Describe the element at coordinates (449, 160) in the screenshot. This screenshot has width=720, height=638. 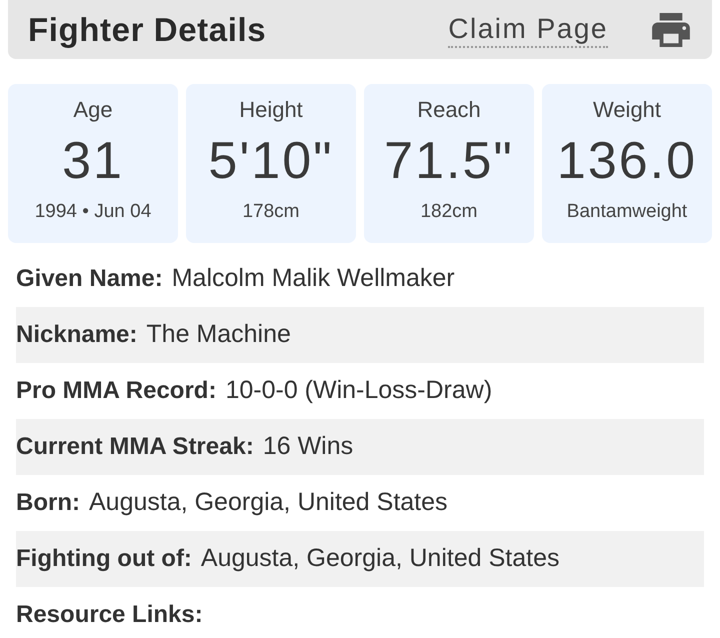
I see `stat-value: 71.5"` at that location.